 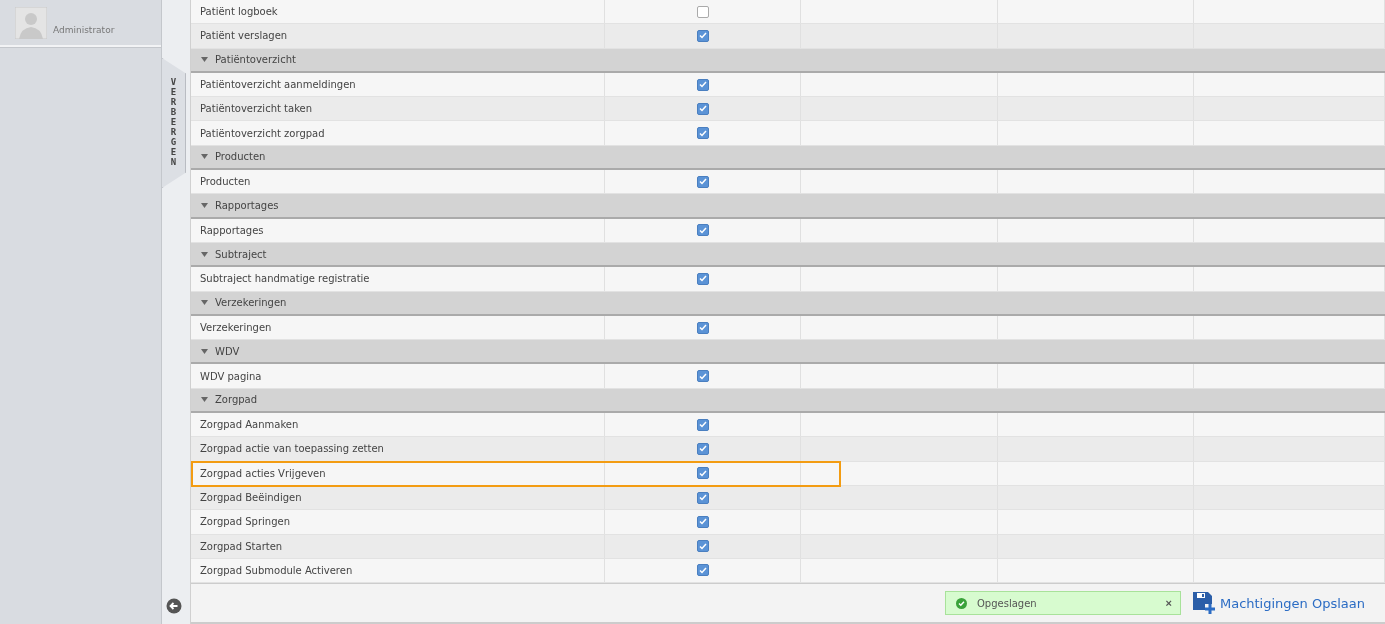 What do you see at coordinates (241, 254) in the screenshot?
I see `group-title: Subtraject` at bounding box center [241, 254].